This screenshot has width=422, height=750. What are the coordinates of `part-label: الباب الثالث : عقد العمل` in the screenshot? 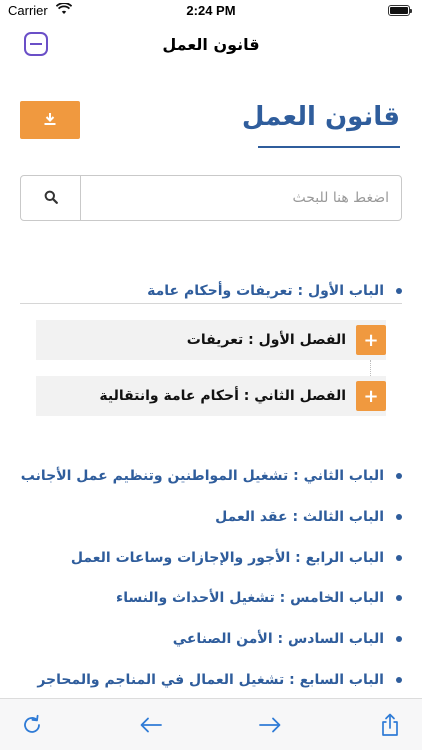 It's located at (299, 517).